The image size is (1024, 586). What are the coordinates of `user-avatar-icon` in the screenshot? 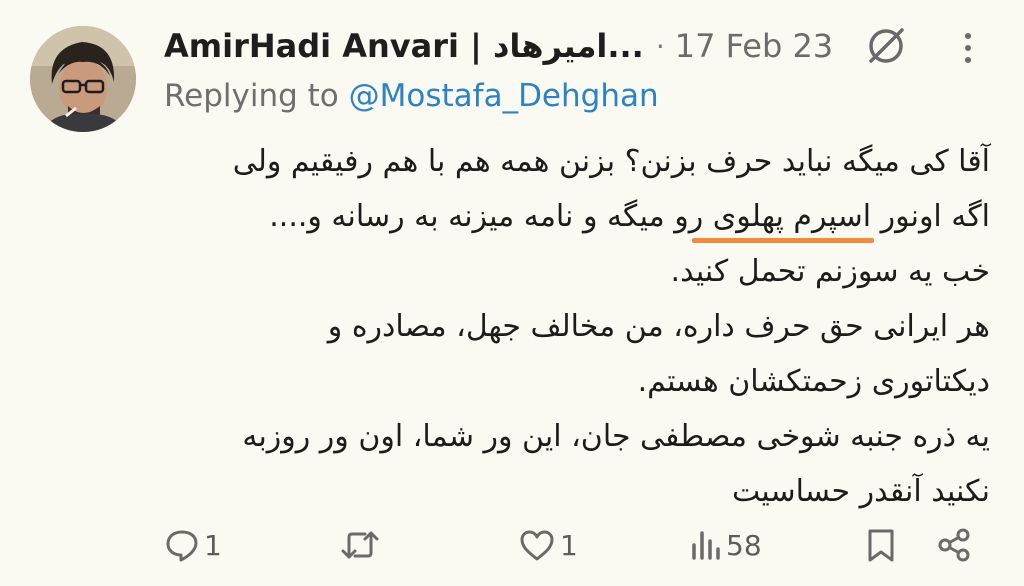 It's located at (83, 79).